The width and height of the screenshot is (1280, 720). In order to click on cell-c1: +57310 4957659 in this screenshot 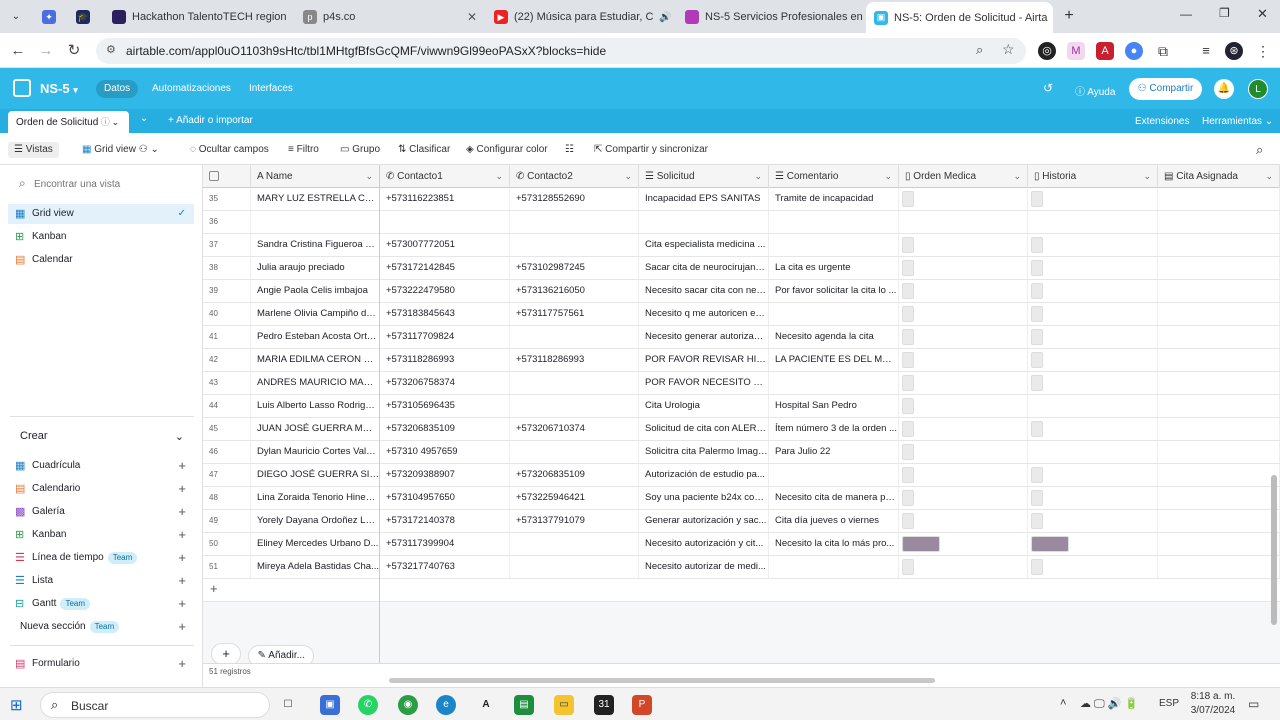, I will do `click(445, 452)`.